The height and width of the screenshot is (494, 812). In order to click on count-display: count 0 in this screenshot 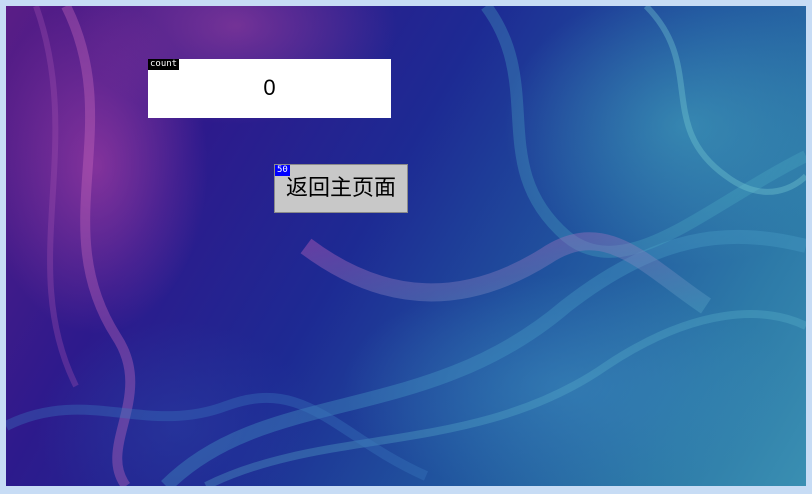, I will do `click(269, 88)`.